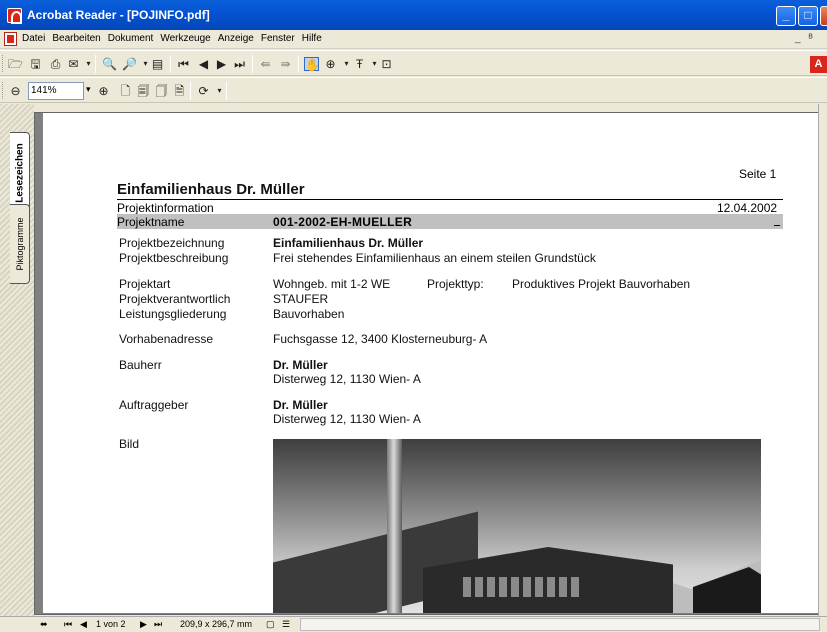 This screenshot has height=632, width=827. What do you see at coordinates (278, 38) in the screenshot?
I see `menu-fenster: Fenster` at bounding box center [278, 38].